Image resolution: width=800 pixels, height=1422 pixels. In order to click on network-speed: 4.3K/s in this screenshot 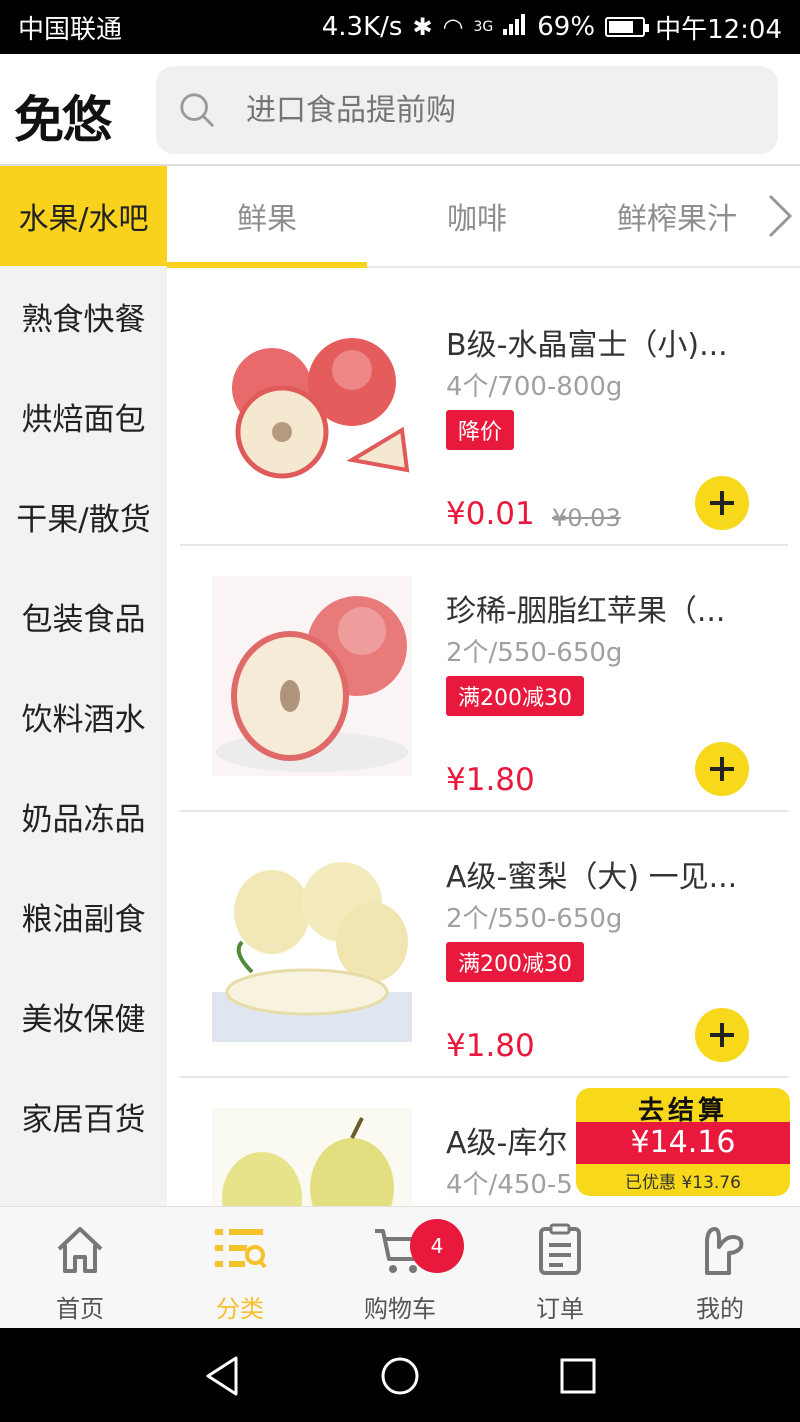, I will do `click(362, 27)`.